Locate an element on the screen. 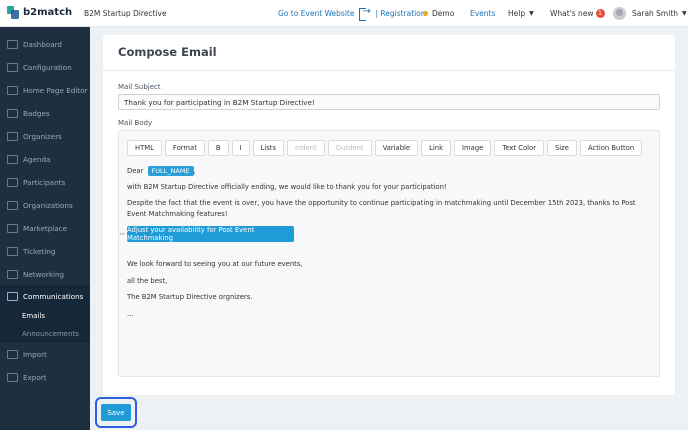 This screenshot has width=688, height=430. sidebar-item-agenda: Agenda is located at coordinates (45, 159).